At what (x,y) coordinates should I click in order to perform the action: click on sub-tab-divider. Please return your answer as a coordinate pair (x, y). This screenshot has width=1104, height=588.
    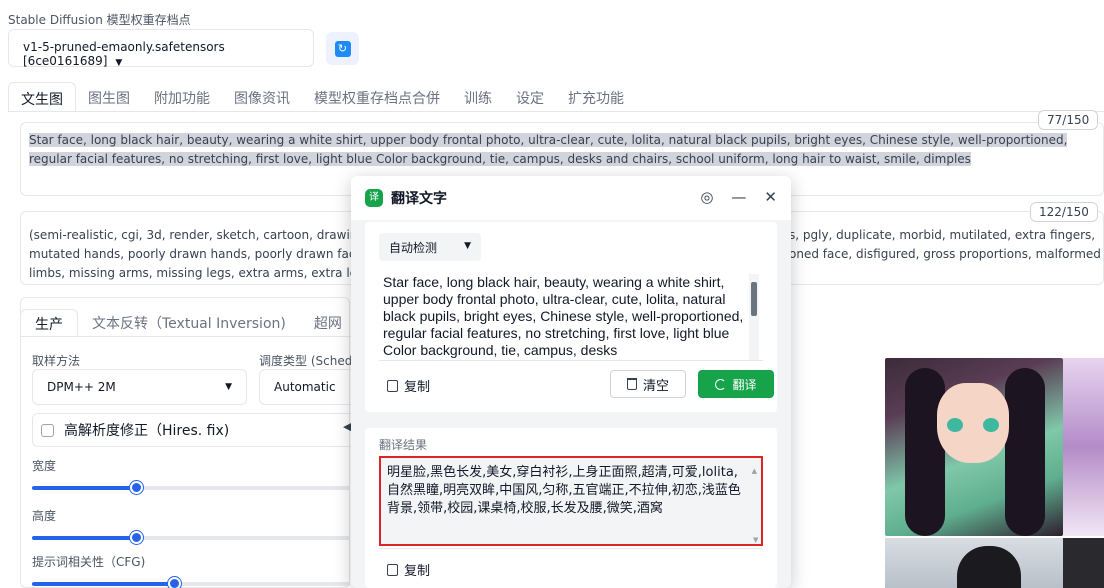
    Looking at the image, I should click on (190, 336).